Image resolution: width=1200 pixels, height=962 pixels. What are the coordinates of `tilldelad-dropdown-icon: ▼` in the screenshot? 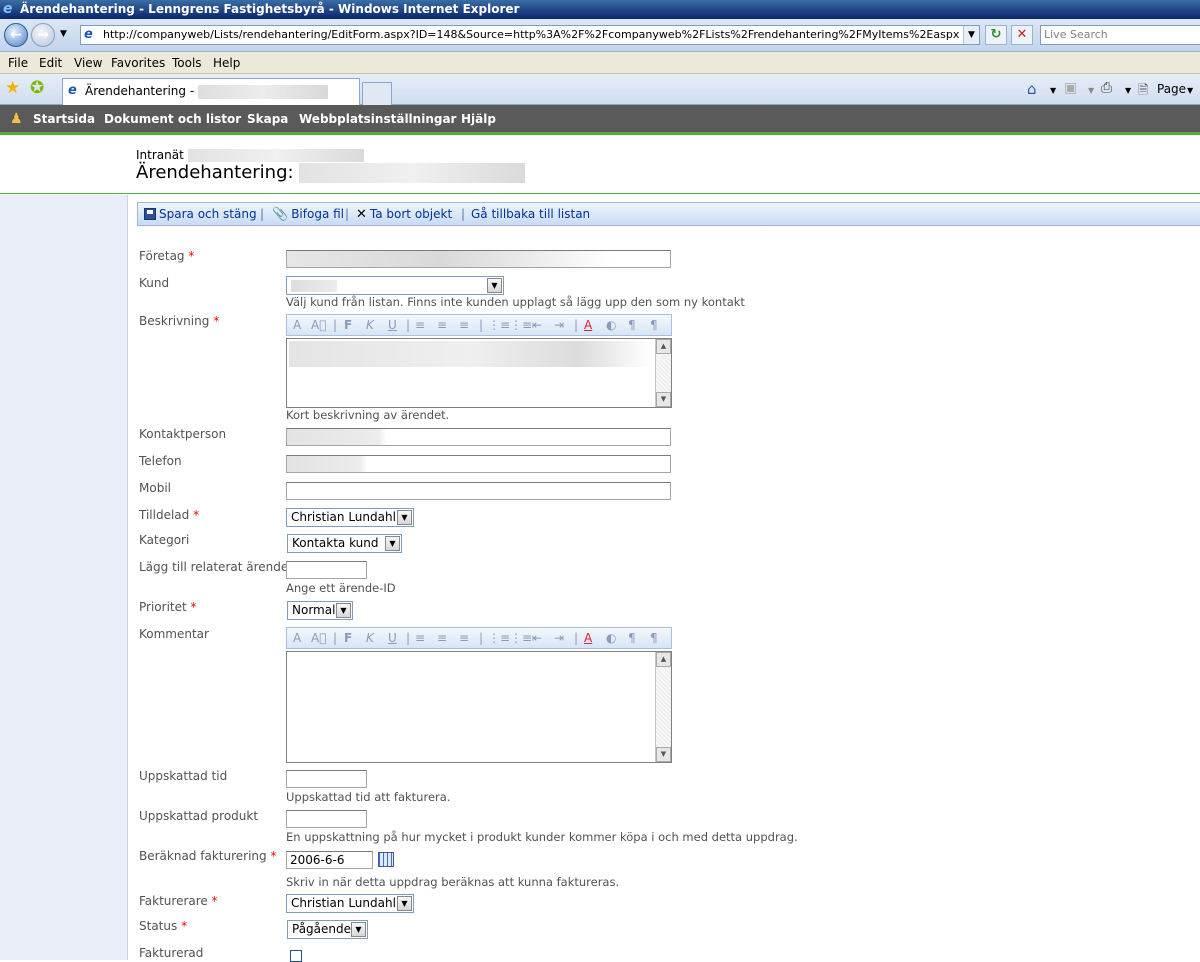 It's located at (404, 517).